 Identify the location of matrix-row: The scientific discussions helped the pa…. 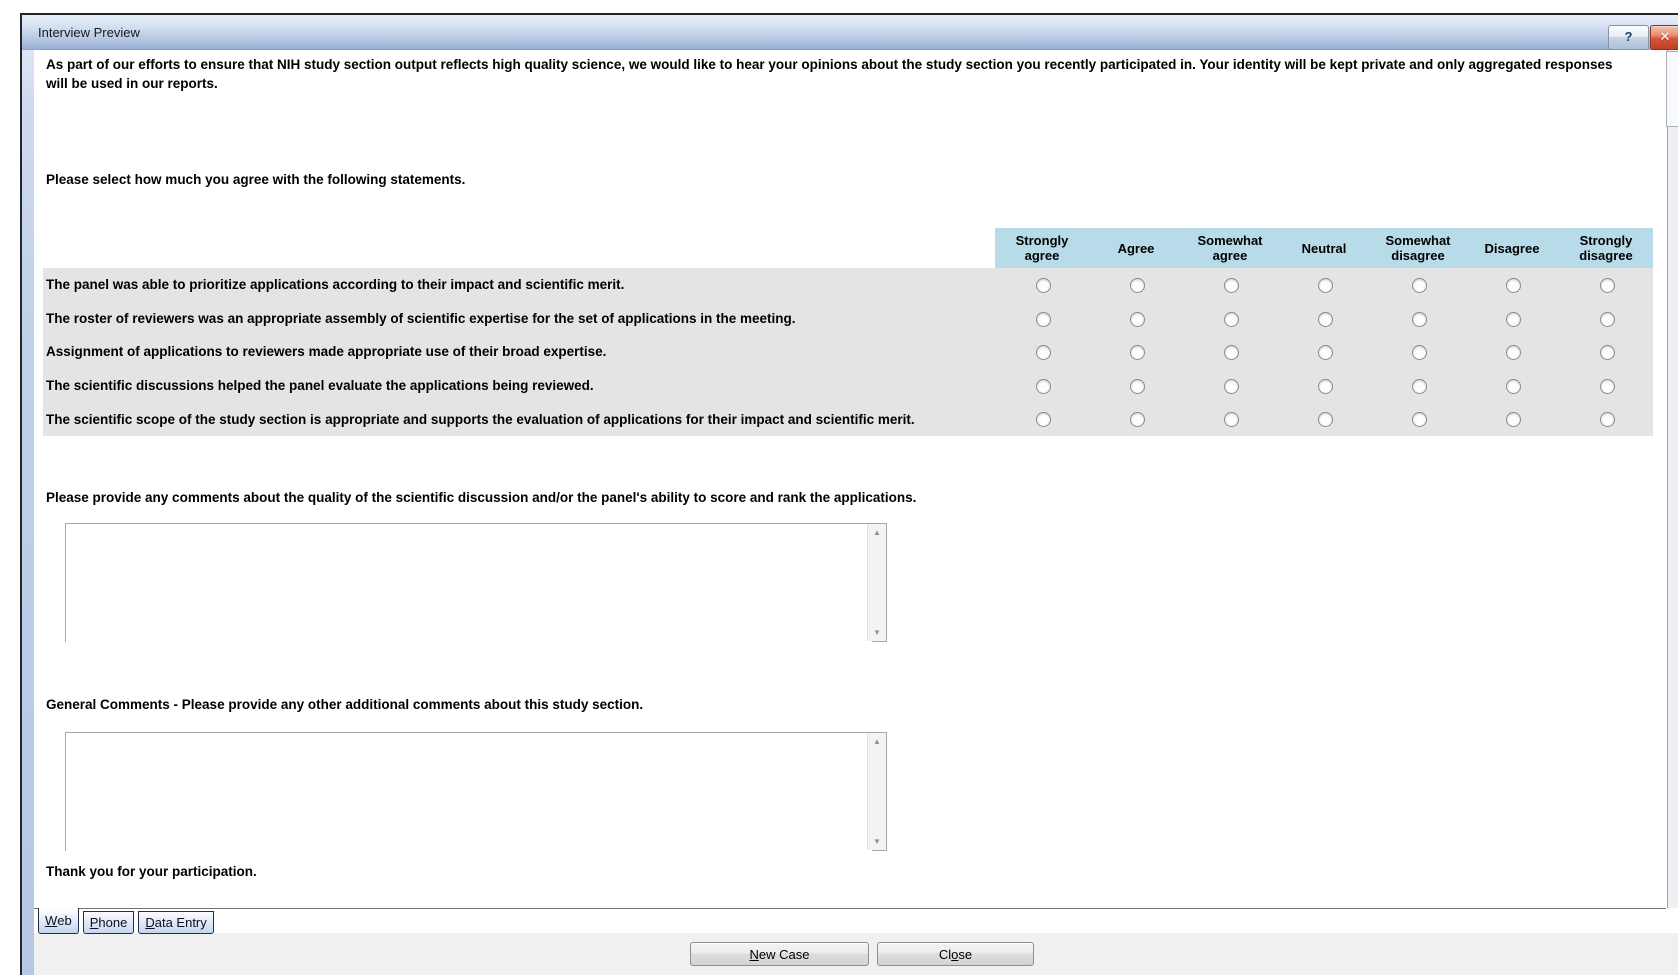
(848, 386).